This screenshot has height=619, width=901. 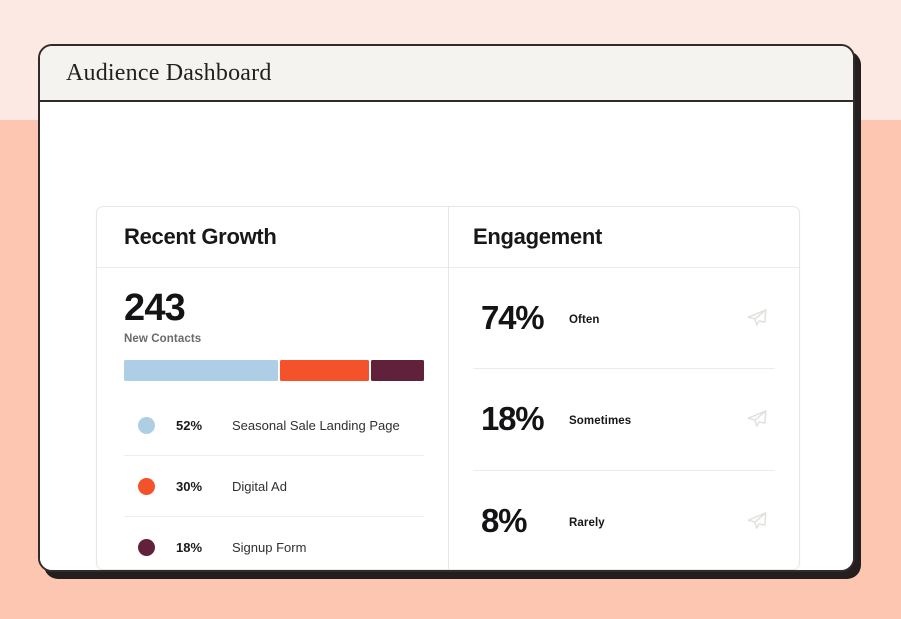 I want to click on engagement-percent: 74%, so click(x=513, y=318).